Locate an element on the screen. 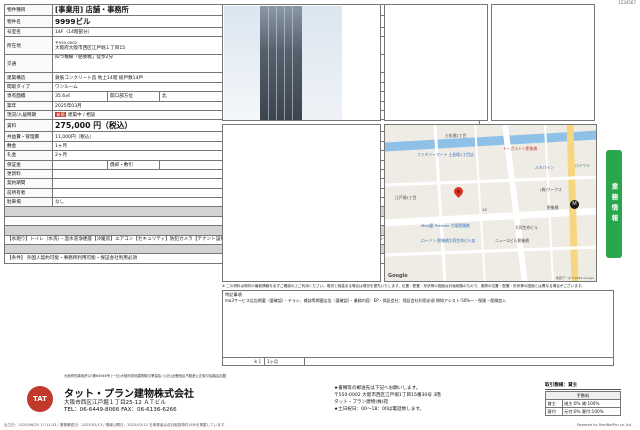 The height and width of the screenshot is (430, 640). name-label: 物件名 is located at coordinates (28, 21).